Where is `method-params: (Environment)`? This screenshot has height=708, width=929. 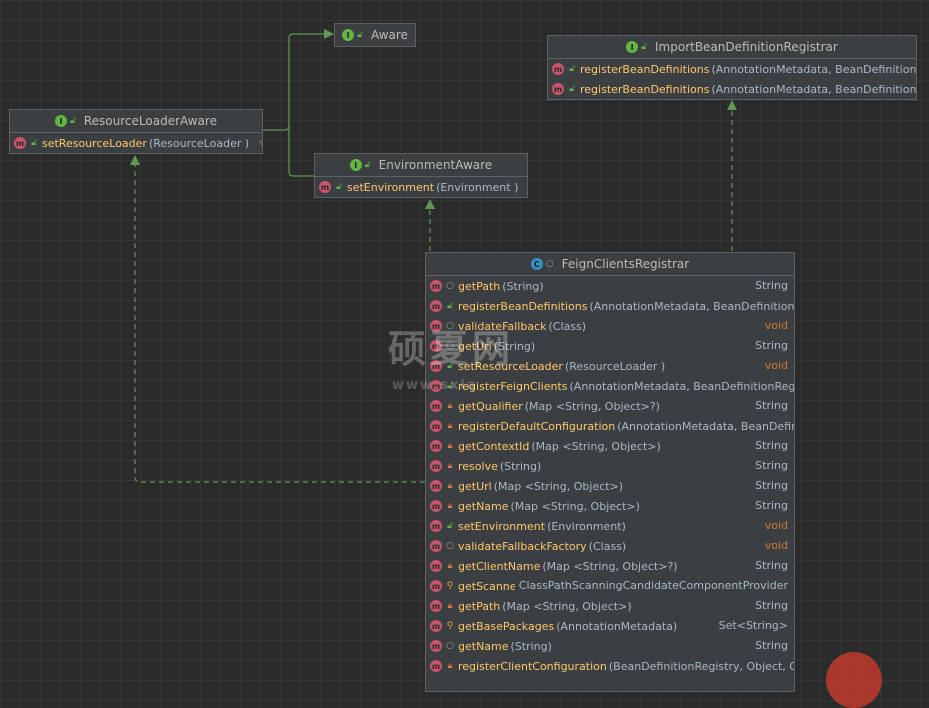
method-params: (Environment) is located at coordinates (586, 526).